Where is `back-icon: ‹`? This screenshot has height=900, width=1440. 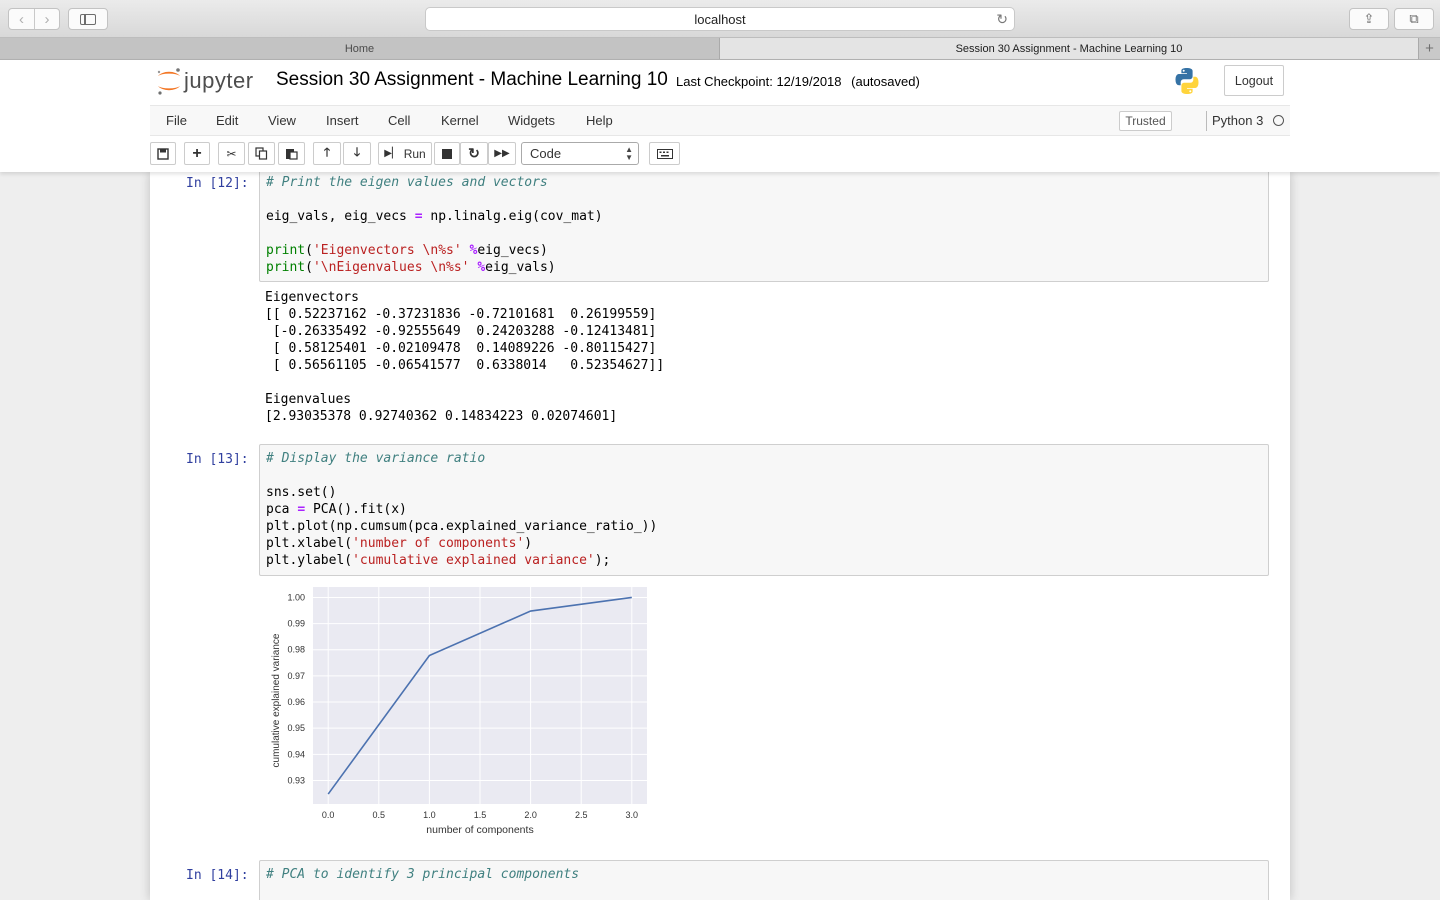 back-icon: ‹ is located at coordinates (21, 19).